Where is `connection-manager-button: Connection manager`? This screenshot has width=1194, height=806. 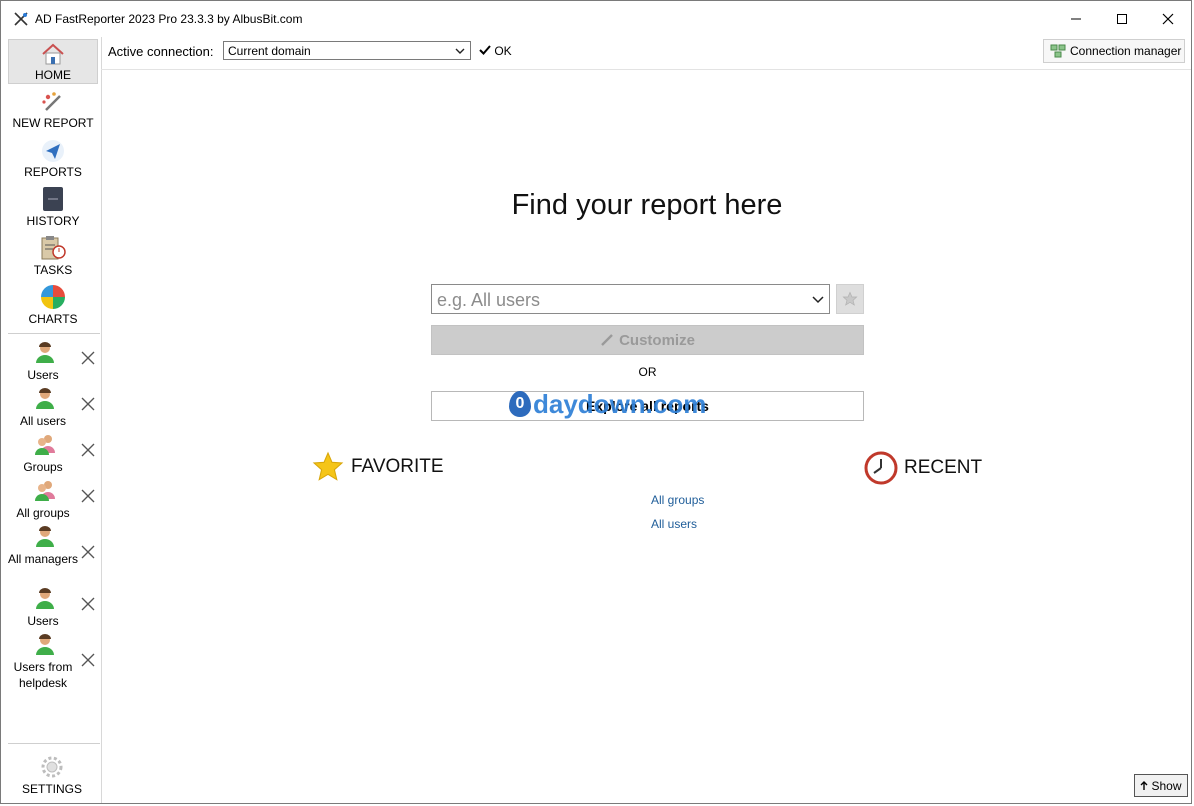
connection-manager-button: Connection manager is located at coordinates (1114, 51).